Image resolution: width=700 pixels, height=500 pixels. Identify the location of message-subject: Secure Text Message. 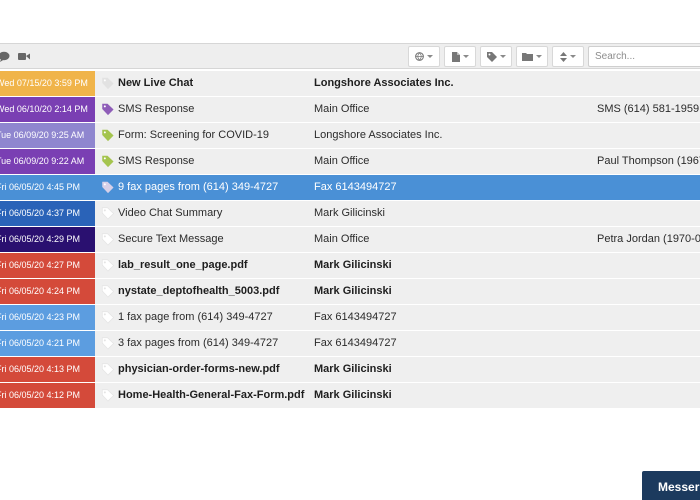
(171, 239).